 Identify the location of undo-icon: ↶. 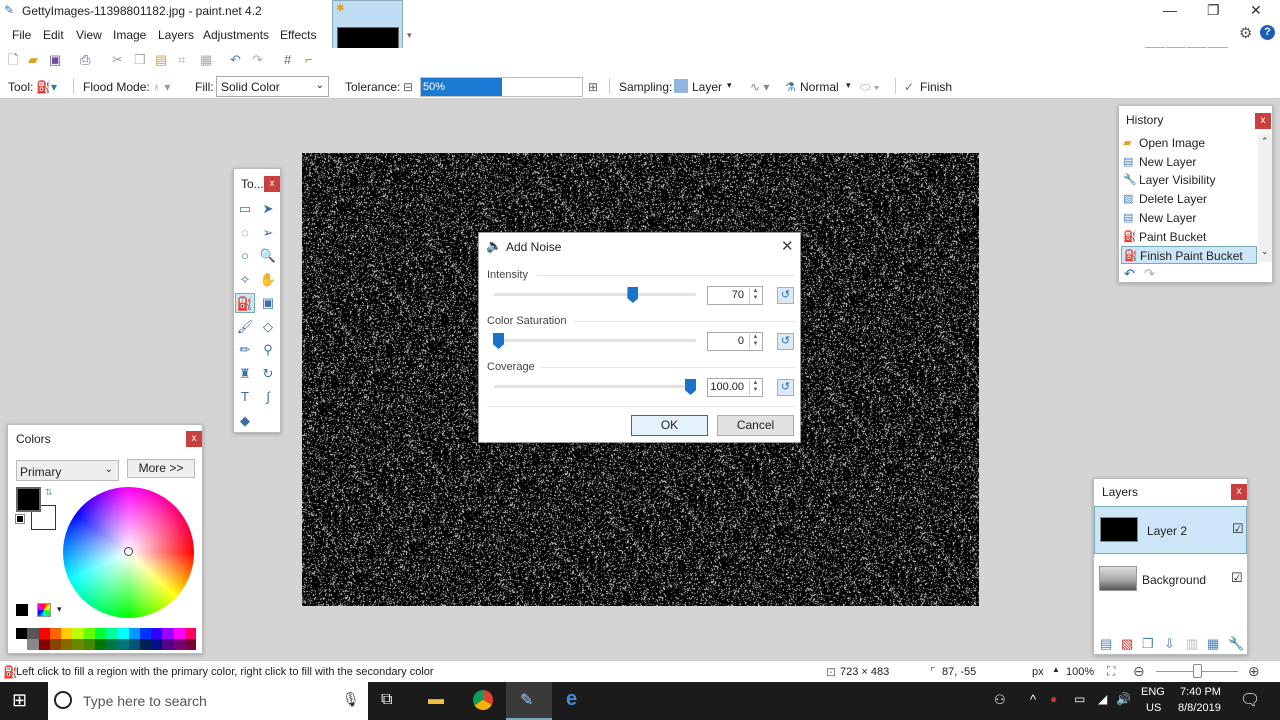
(235, 60).